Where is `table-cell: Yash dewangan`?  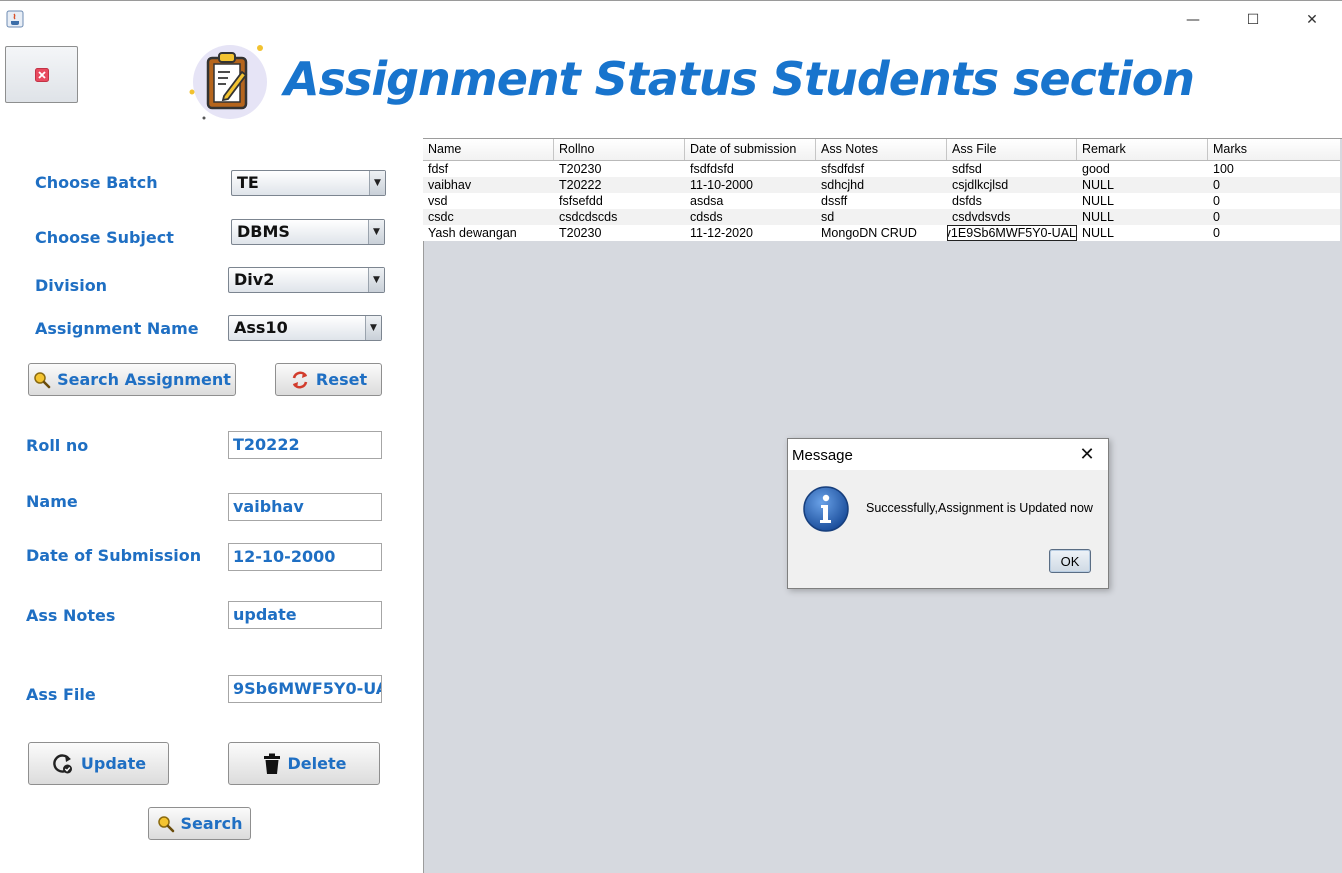 table-cell: Yash dewangan is located at coordinates (472, 233).